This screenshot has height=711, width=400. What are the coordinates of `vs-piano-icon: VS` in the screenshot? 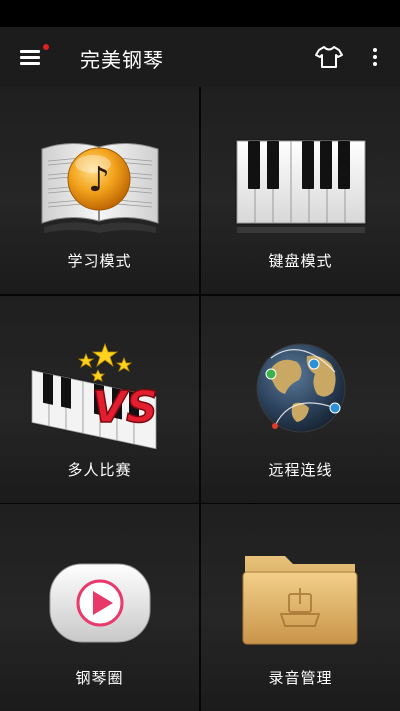 It's located at (94, 396).